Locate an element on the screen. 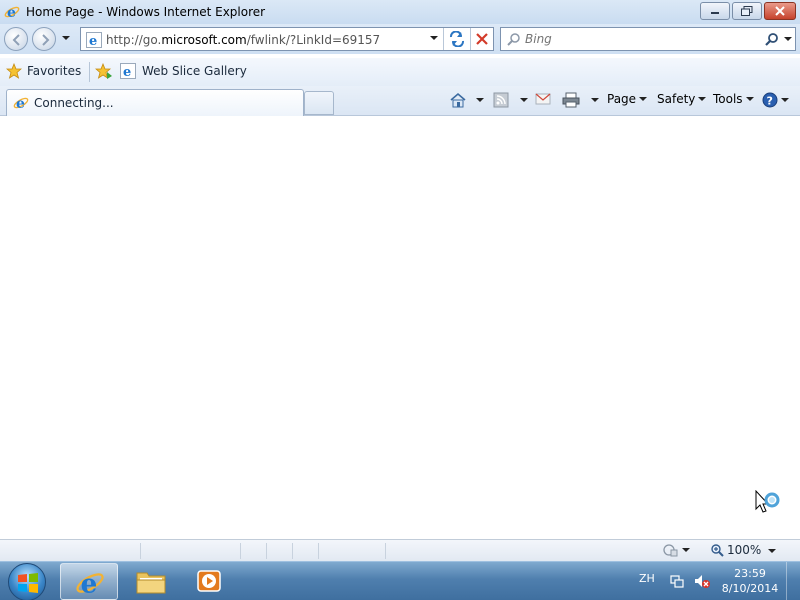 The height and width of the screenshot is (600, 800). refresh-button is located at coordinates (457, 40).